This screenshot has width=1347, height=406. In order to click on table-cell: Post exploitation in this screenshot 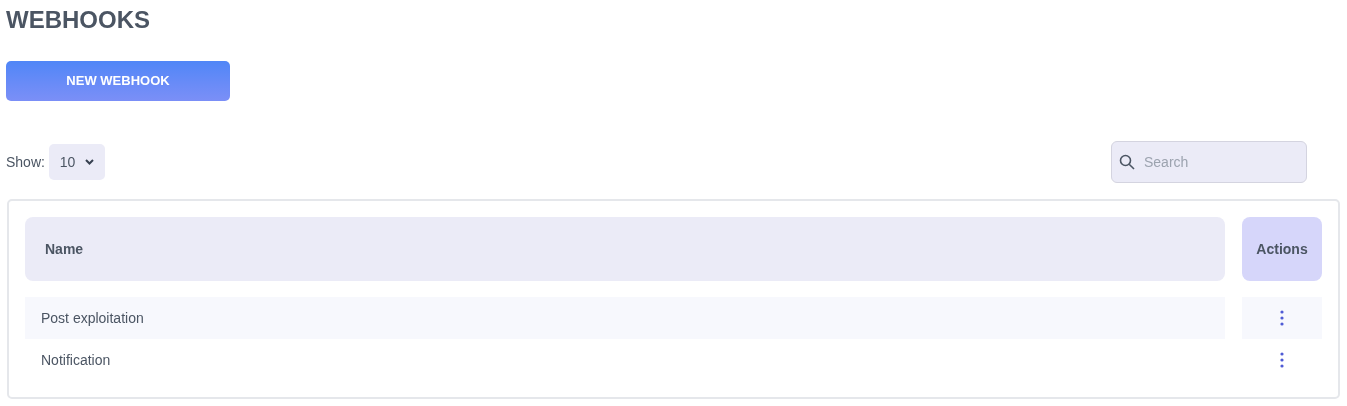, I will do `click(625, 318)`.